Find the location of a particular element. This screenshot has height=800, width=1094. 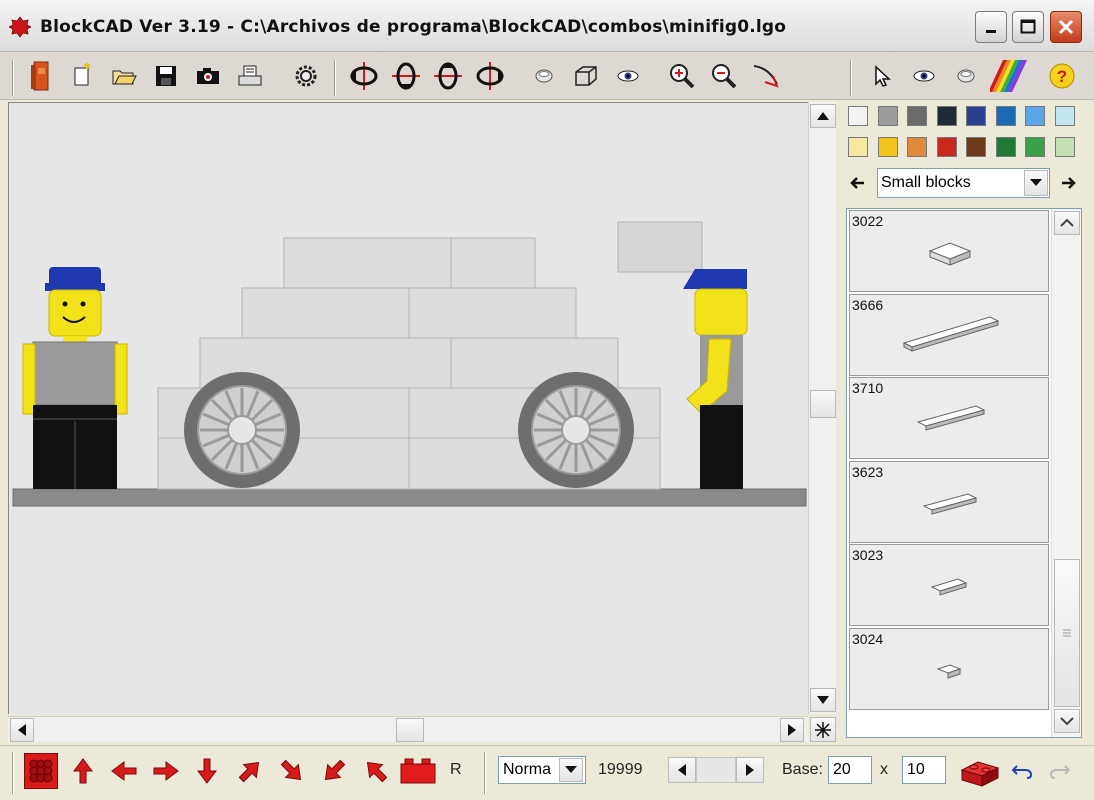

reset-view-button is located at coordinates (823, 729).